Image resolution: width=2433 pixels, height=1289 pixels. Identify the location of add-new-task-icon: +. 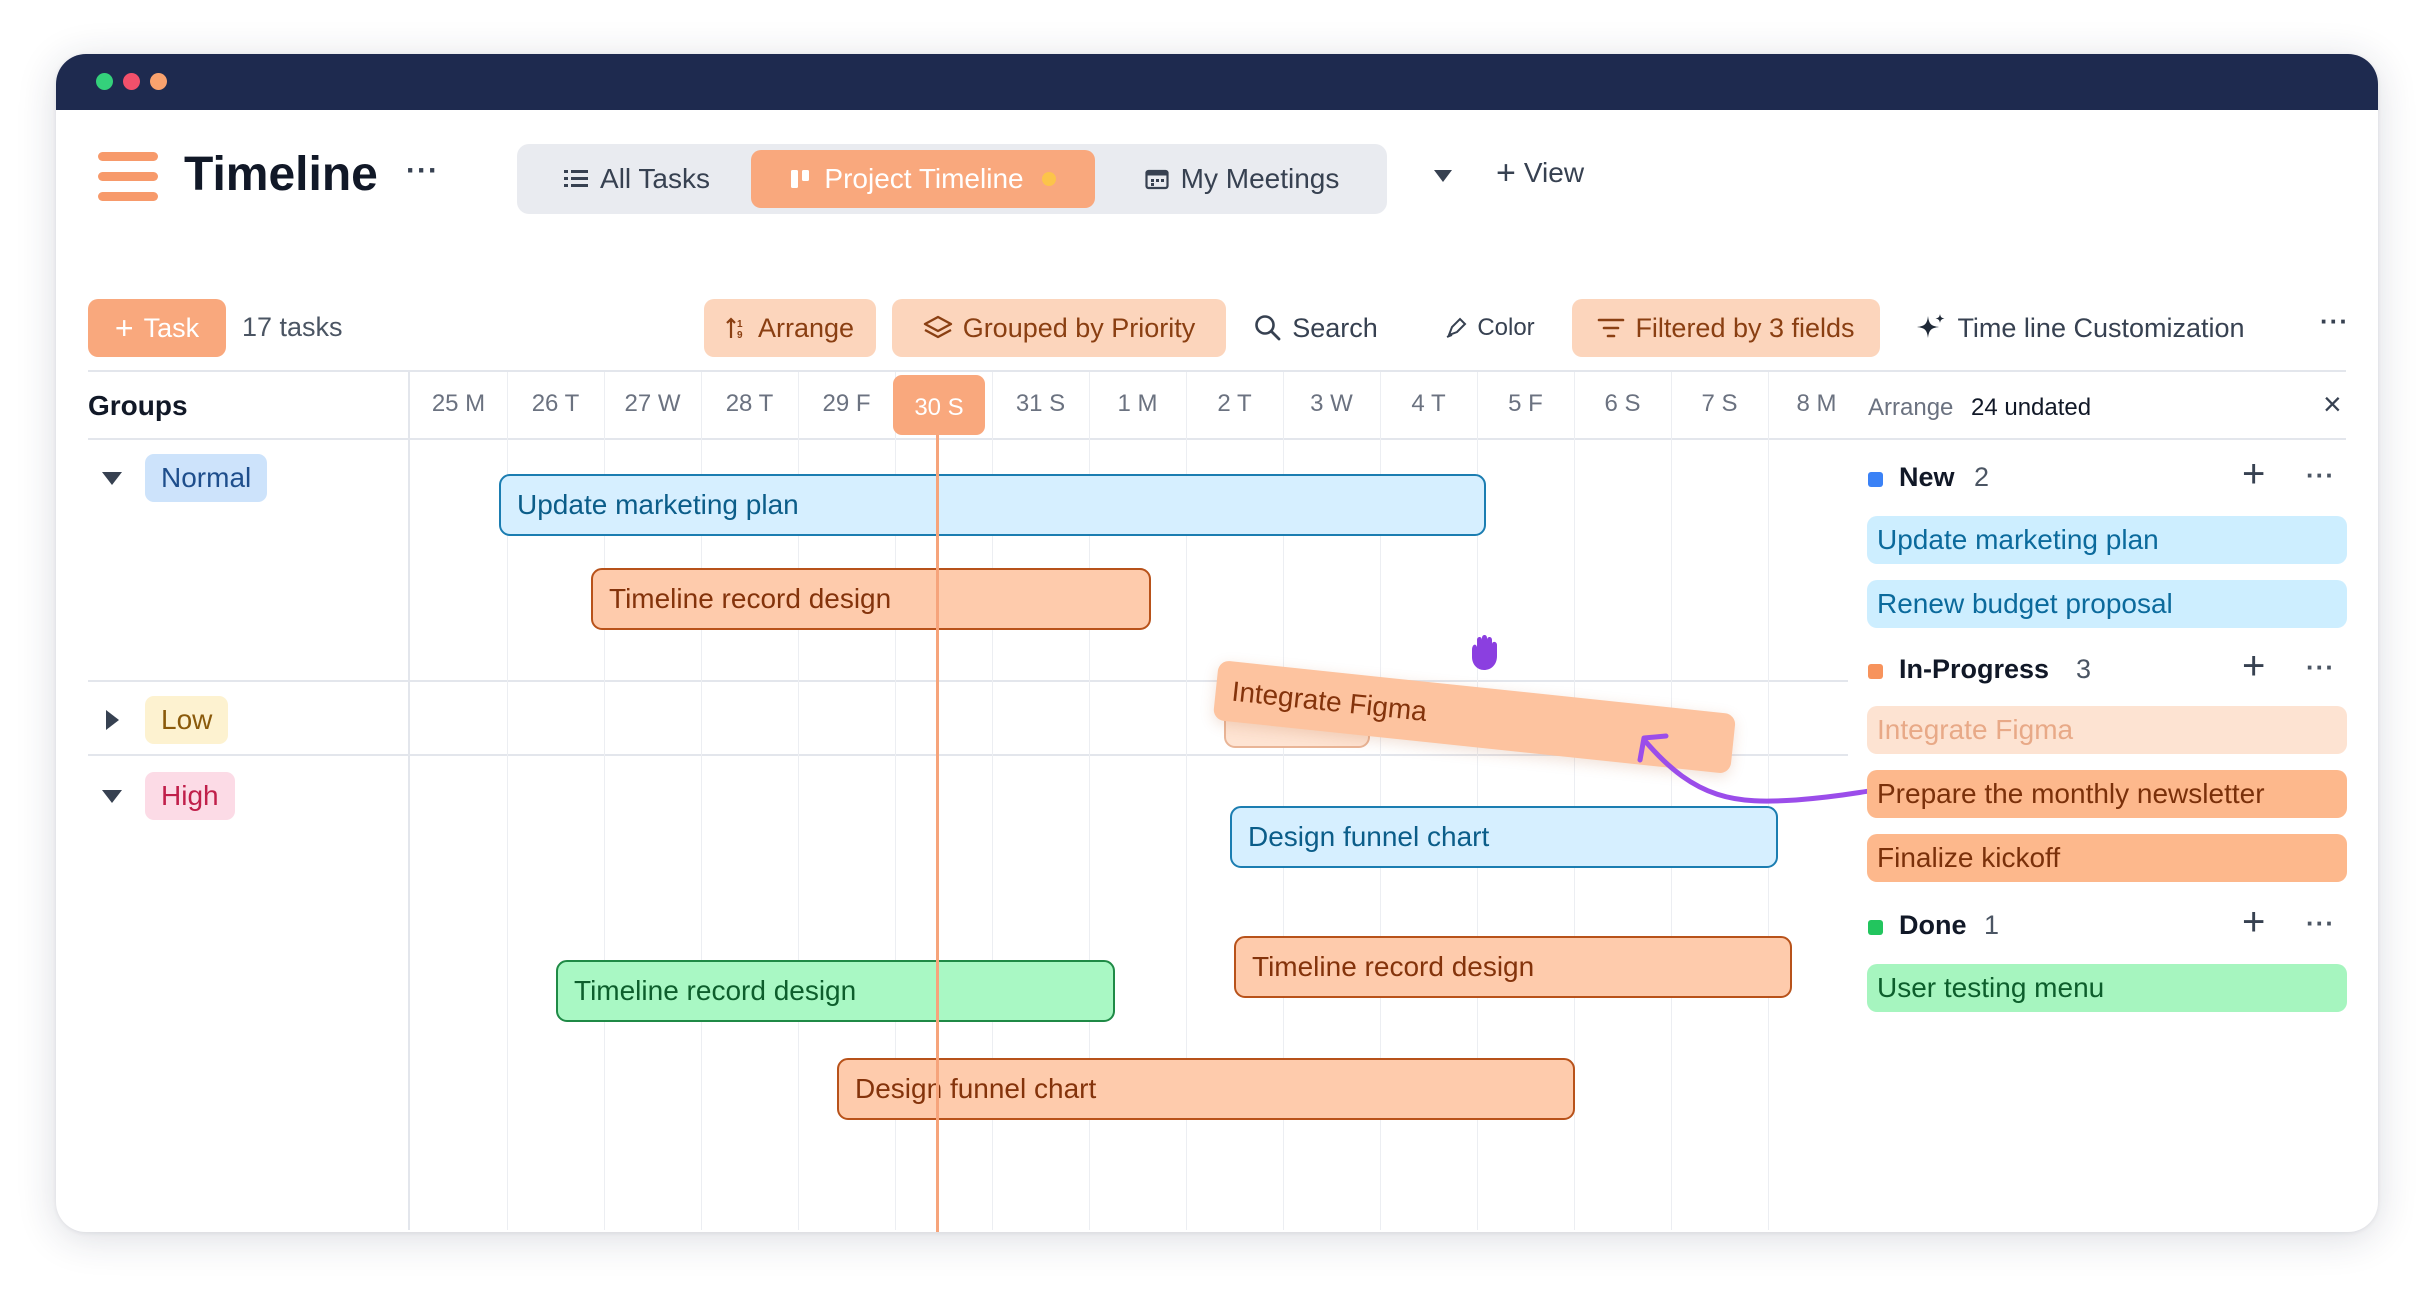
(2253, 474).